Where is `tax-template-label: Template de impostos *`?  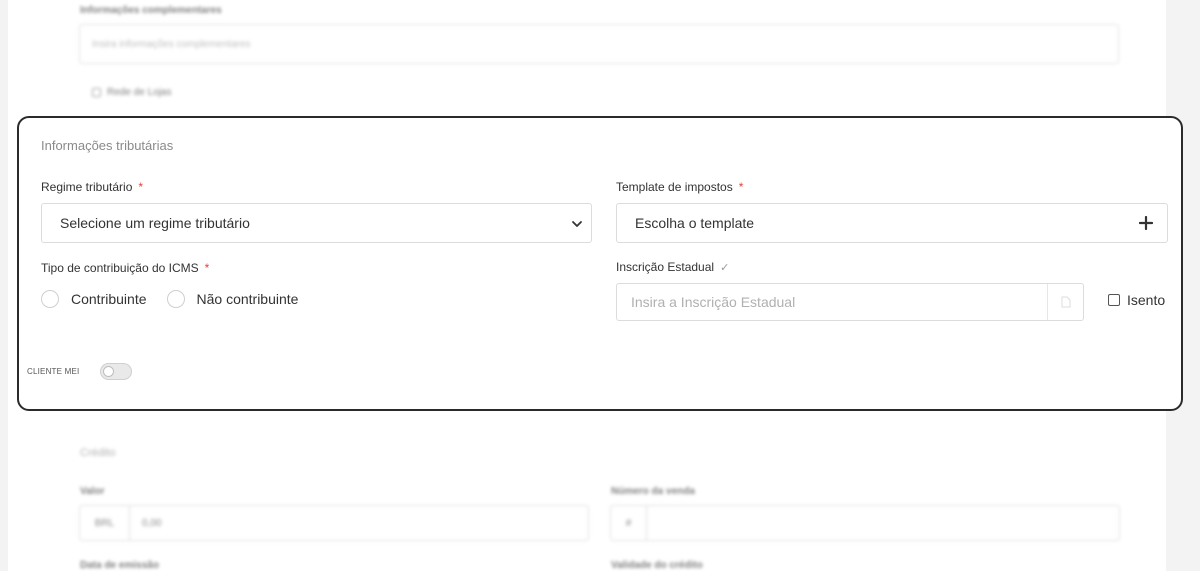 tax-template-label: Template de impostos * is located at coordinates (679, 187).